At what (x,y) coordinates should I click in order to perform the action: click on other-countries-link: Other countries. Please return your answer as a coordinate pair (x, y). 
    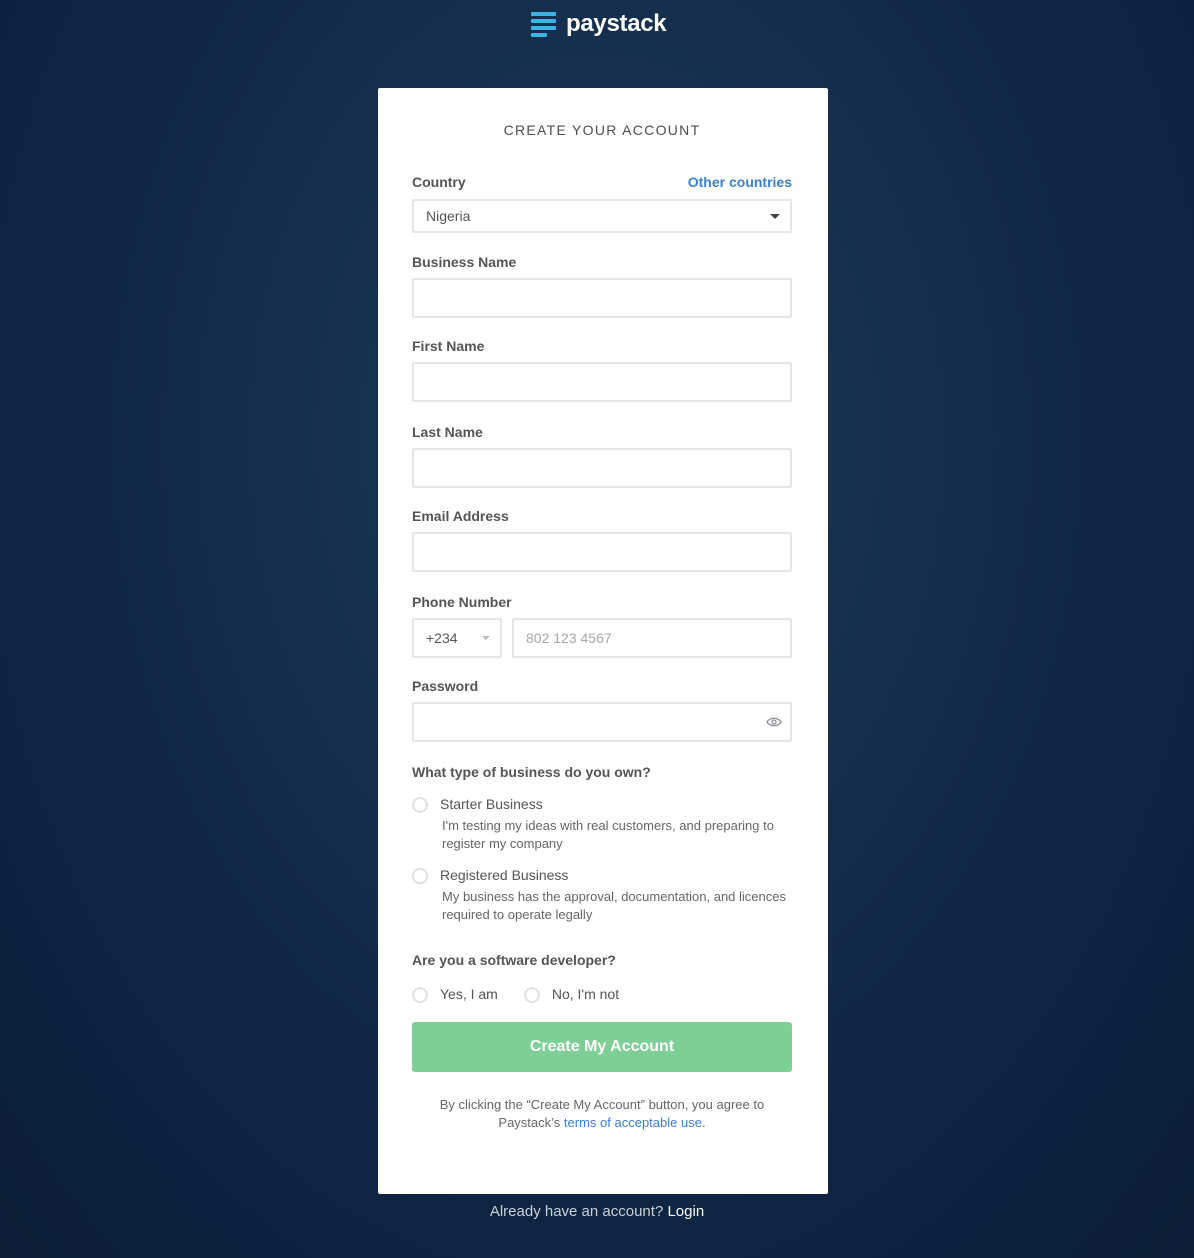
    Looking at the image, I should click on (740, 182).